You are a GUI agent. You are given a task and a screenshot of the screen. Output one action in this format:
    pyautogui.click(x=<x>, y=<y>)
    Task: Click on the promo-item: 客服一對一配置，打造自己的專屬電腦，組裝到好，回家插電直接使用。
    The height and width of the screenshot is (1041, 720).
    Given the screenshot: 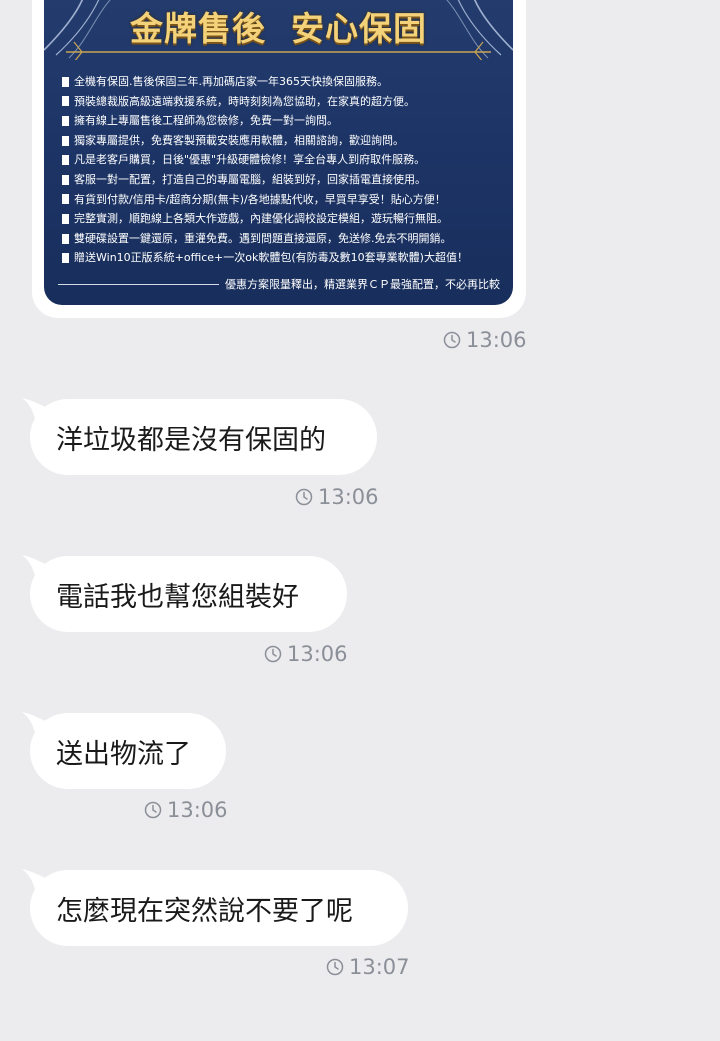 What is the action you would take?
    pyautogui.click(x=282, y=180)
    